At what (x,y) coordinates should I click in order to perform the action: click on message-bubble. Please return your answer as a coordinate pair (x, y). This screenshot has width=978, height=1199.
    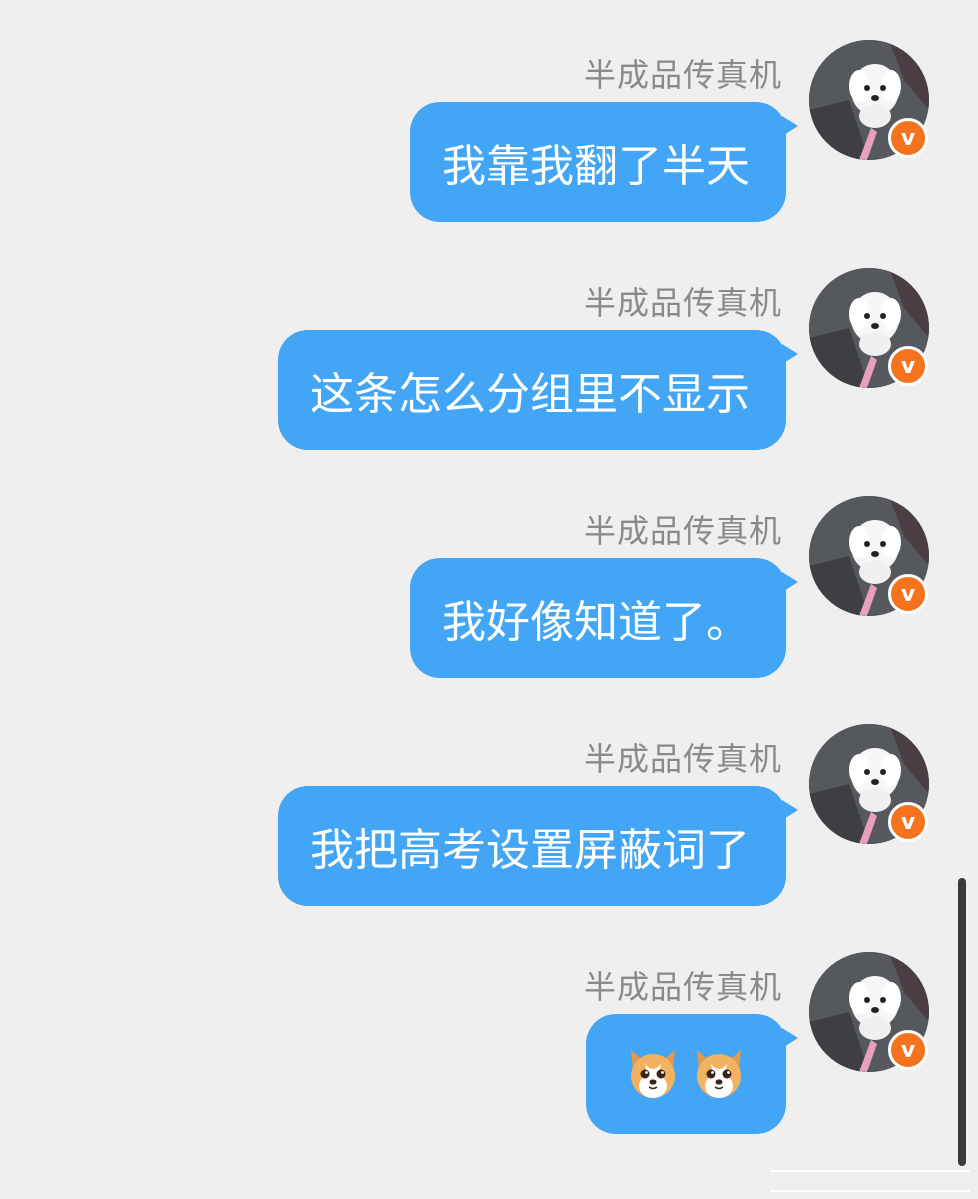
    Looking at the image, I should click on (692, 1074).